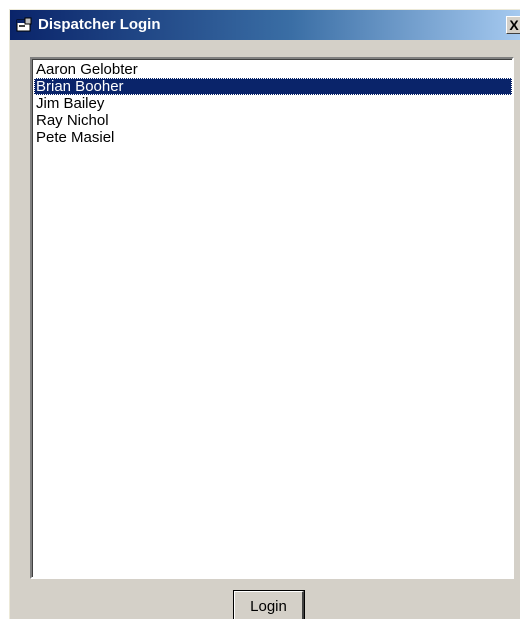 This screenshot has height=619, width=520. I want to click on list-item: Ray Nichol, so click(273, 120).